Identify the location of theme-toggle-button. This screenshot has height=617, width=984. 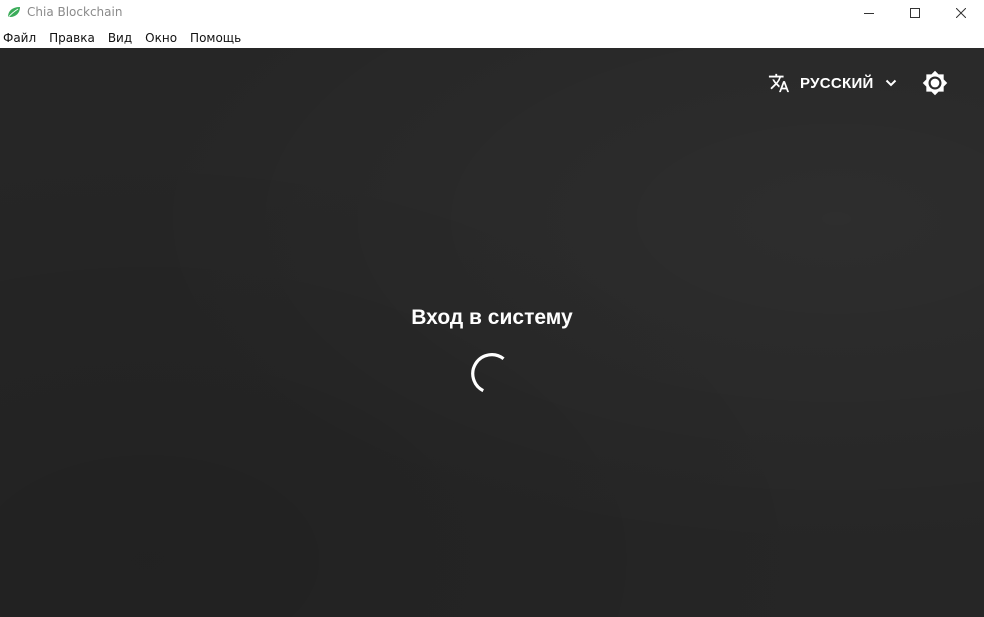
(935, 83).